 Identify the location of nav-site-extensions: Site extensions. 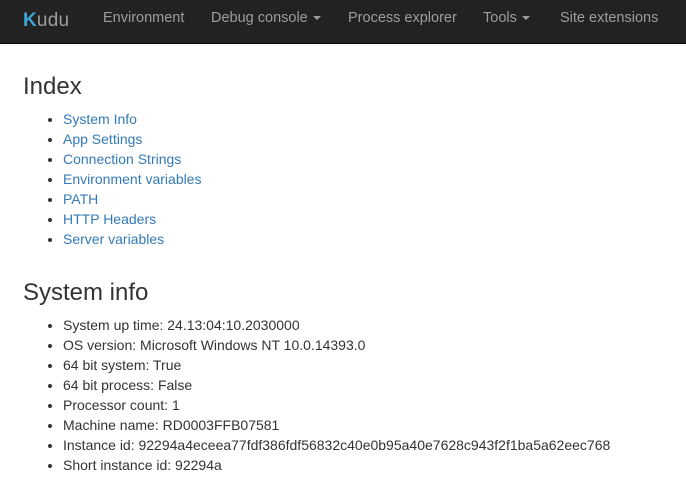
(609, 22).